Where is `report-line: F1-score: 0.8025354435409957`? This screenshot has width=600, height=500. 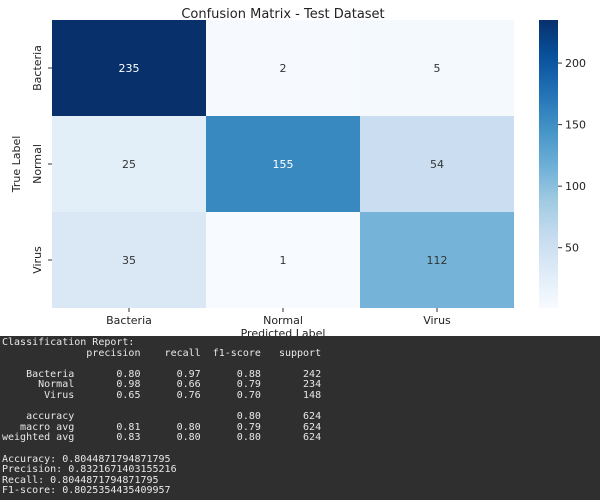
report-line: F1-score: 0.8025354435409957 is located at coordinates (86, 491).